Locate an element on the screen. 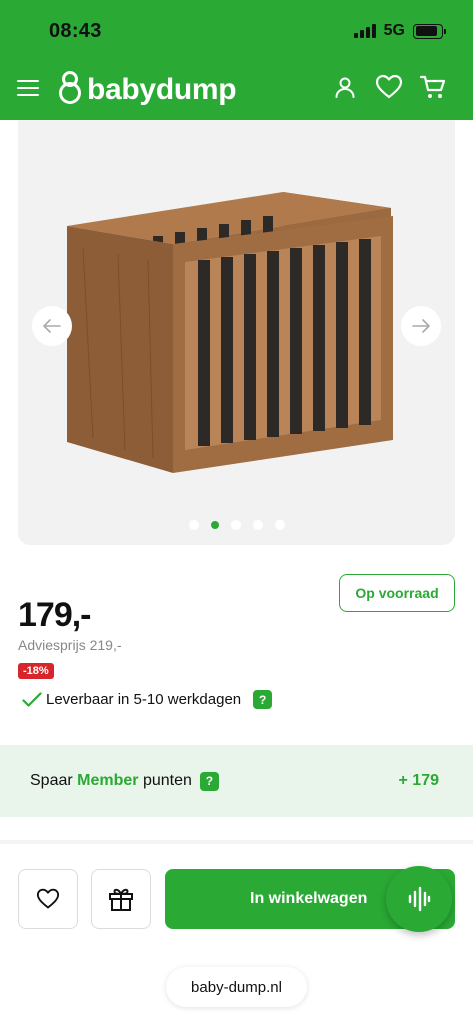 The width and height of the screenshot is (473, 1024). gallery-dot-active is located at coordinates (214, 525).